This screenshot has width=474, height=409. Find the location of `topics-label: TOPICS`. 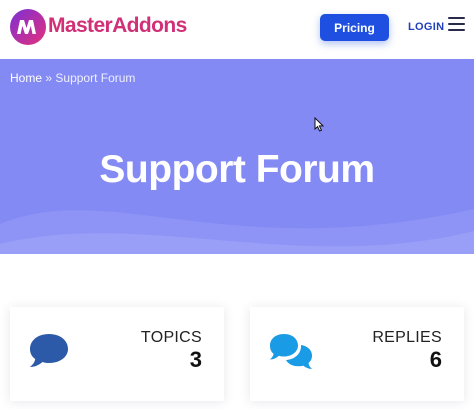

topics-label: TOPICS is located at coordinates (171, 337).